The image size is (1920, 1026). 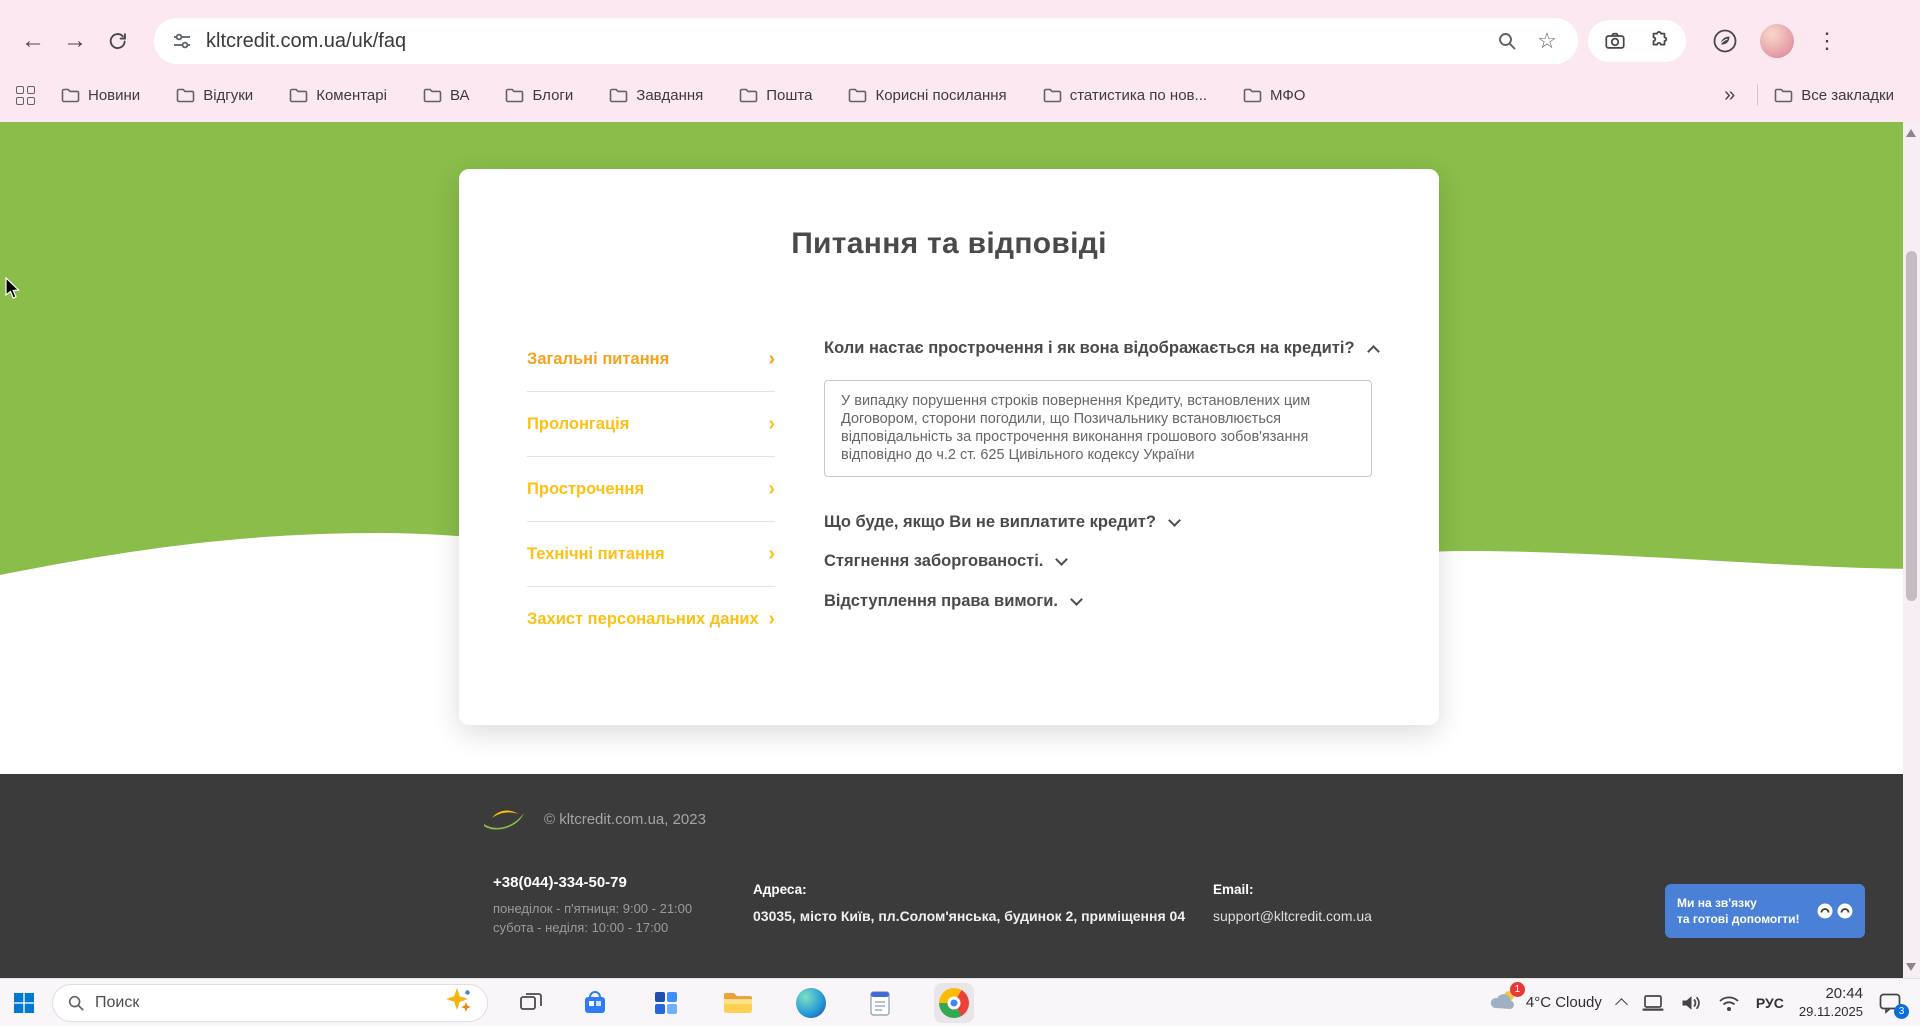 I want to click on zoom-icon, so click(x=1507, y=41).